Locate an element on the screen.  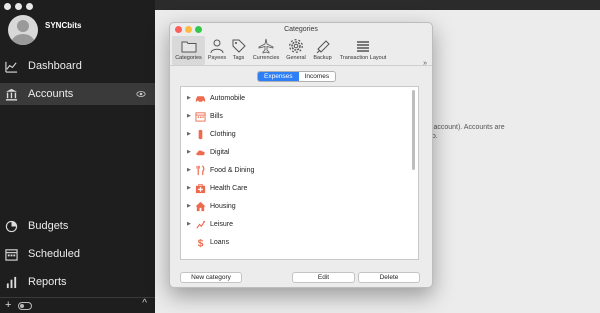
list-item: ▶ Digital is located at coordinates (299, 152).